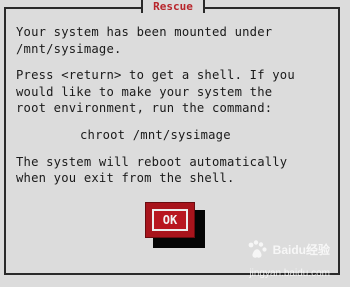  I want to click on chroot-command: chroot /mnt/sysimage, so click(155, 134).